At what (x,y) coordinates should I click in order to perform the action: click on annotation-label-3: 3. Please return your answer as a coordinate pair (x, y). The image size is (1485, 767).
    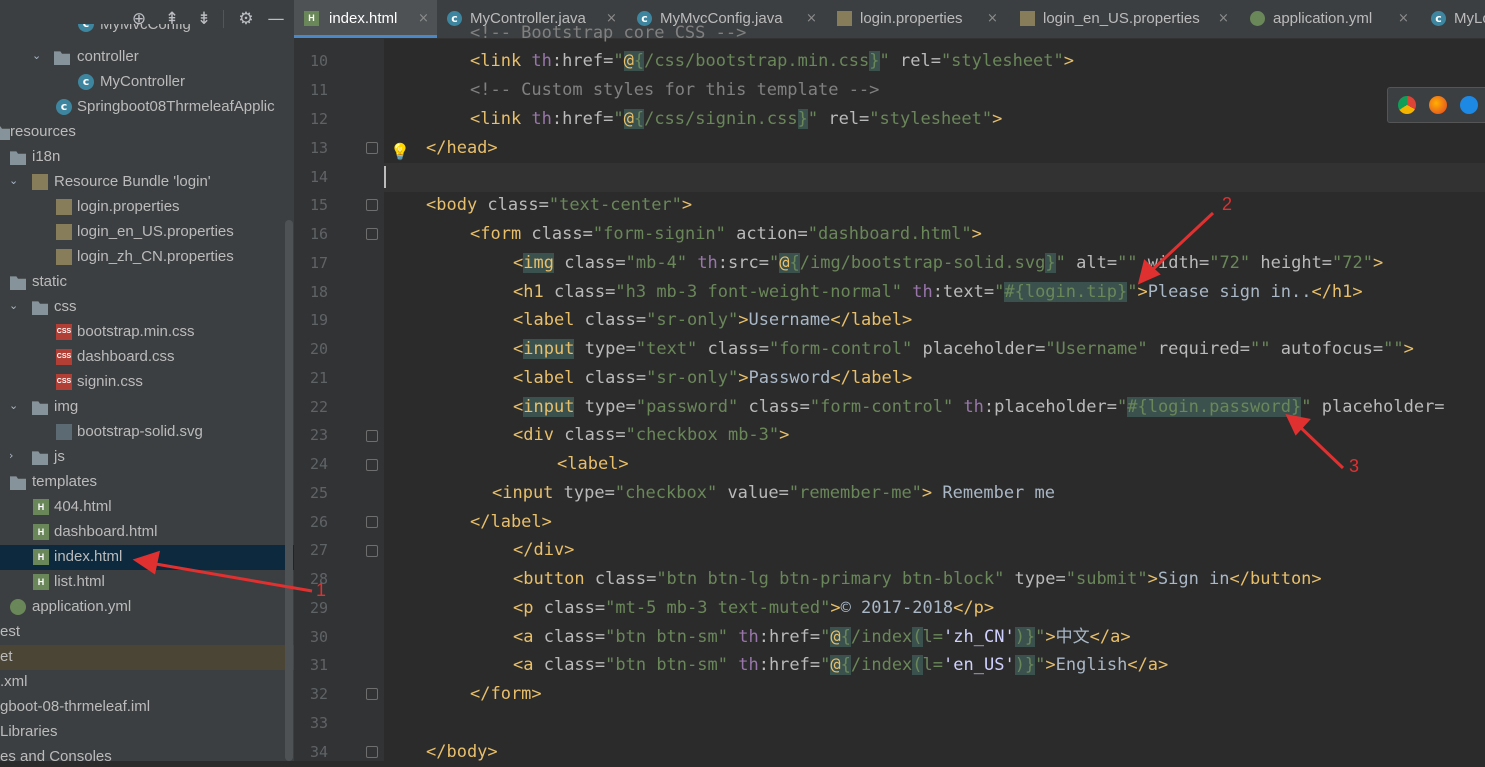
    Looking at the image, I should click on (1354, 466).